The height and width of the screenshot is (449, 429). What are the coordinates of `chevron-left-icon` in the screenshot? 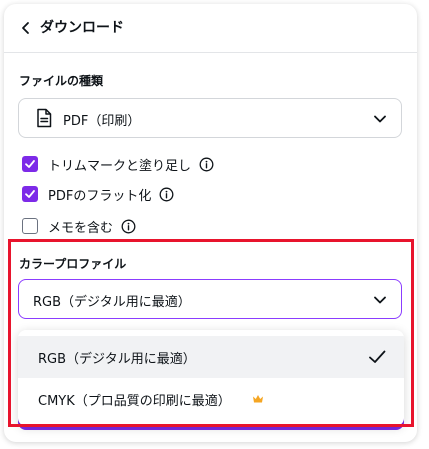 It's located at (25, 28).